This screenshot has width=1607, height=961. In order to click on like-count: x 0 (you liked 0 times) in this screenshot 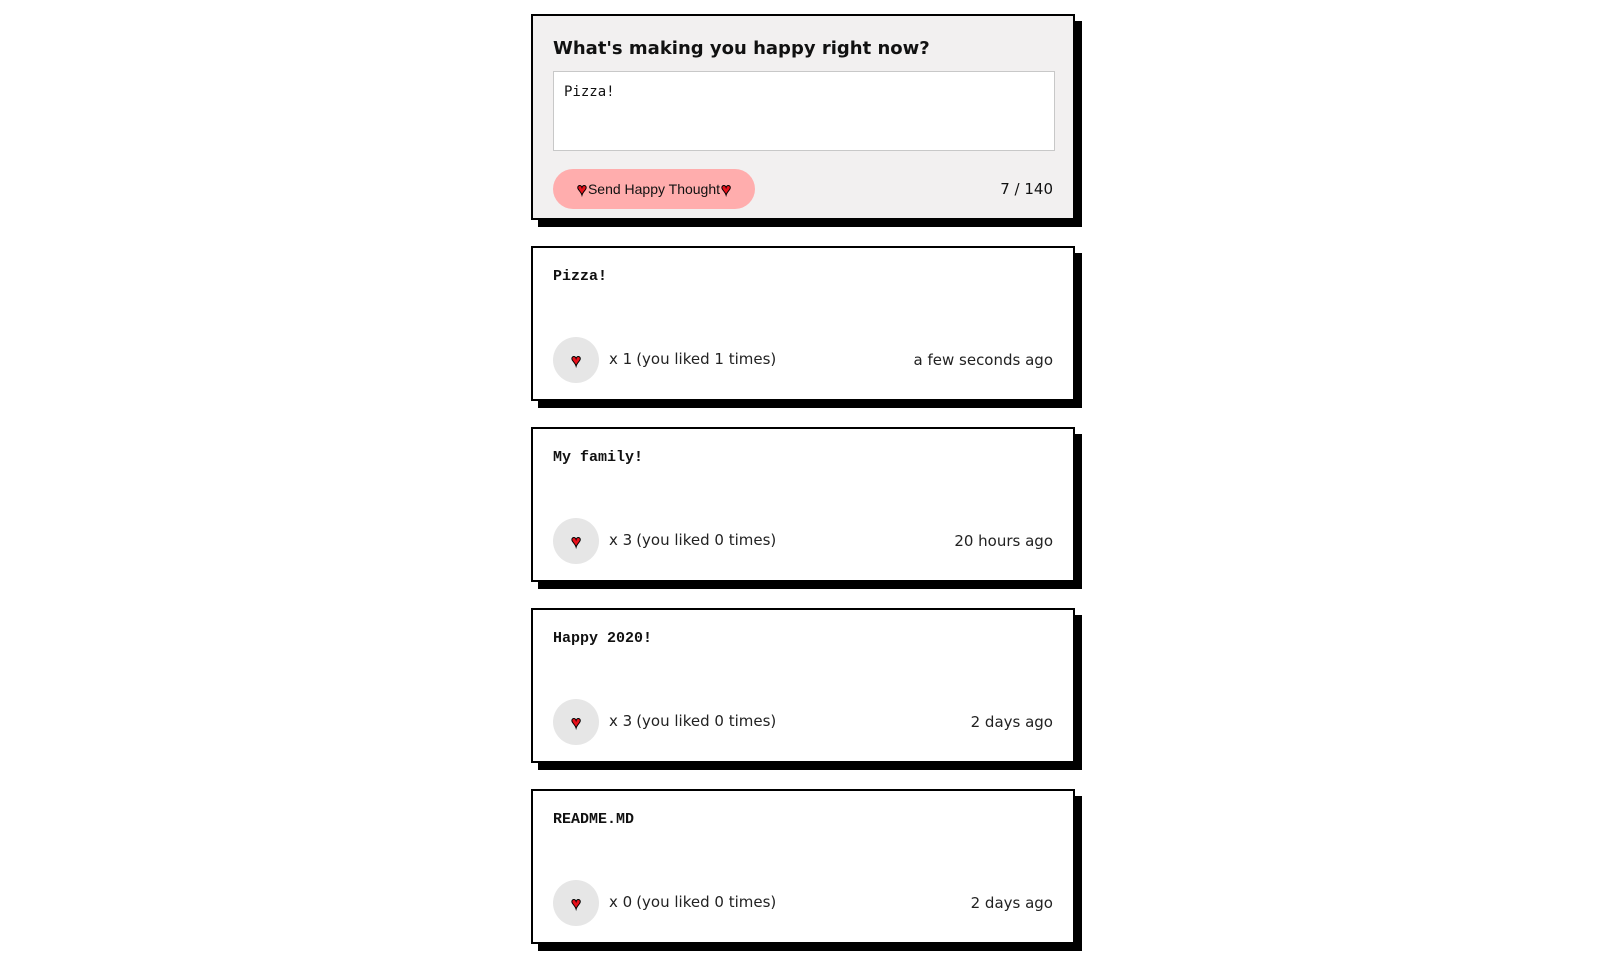, I will do `click(692, 902)`.